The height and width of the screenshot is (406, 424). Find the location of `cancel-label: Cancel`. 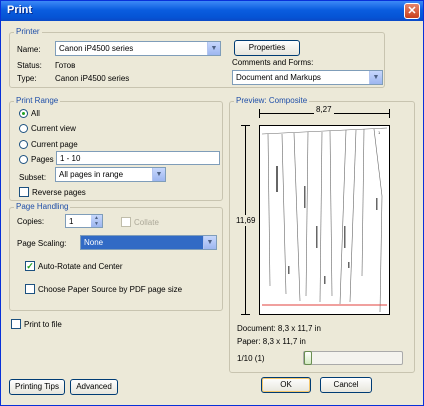

cancel-label: Cancel is located at coordinates (346, 384).